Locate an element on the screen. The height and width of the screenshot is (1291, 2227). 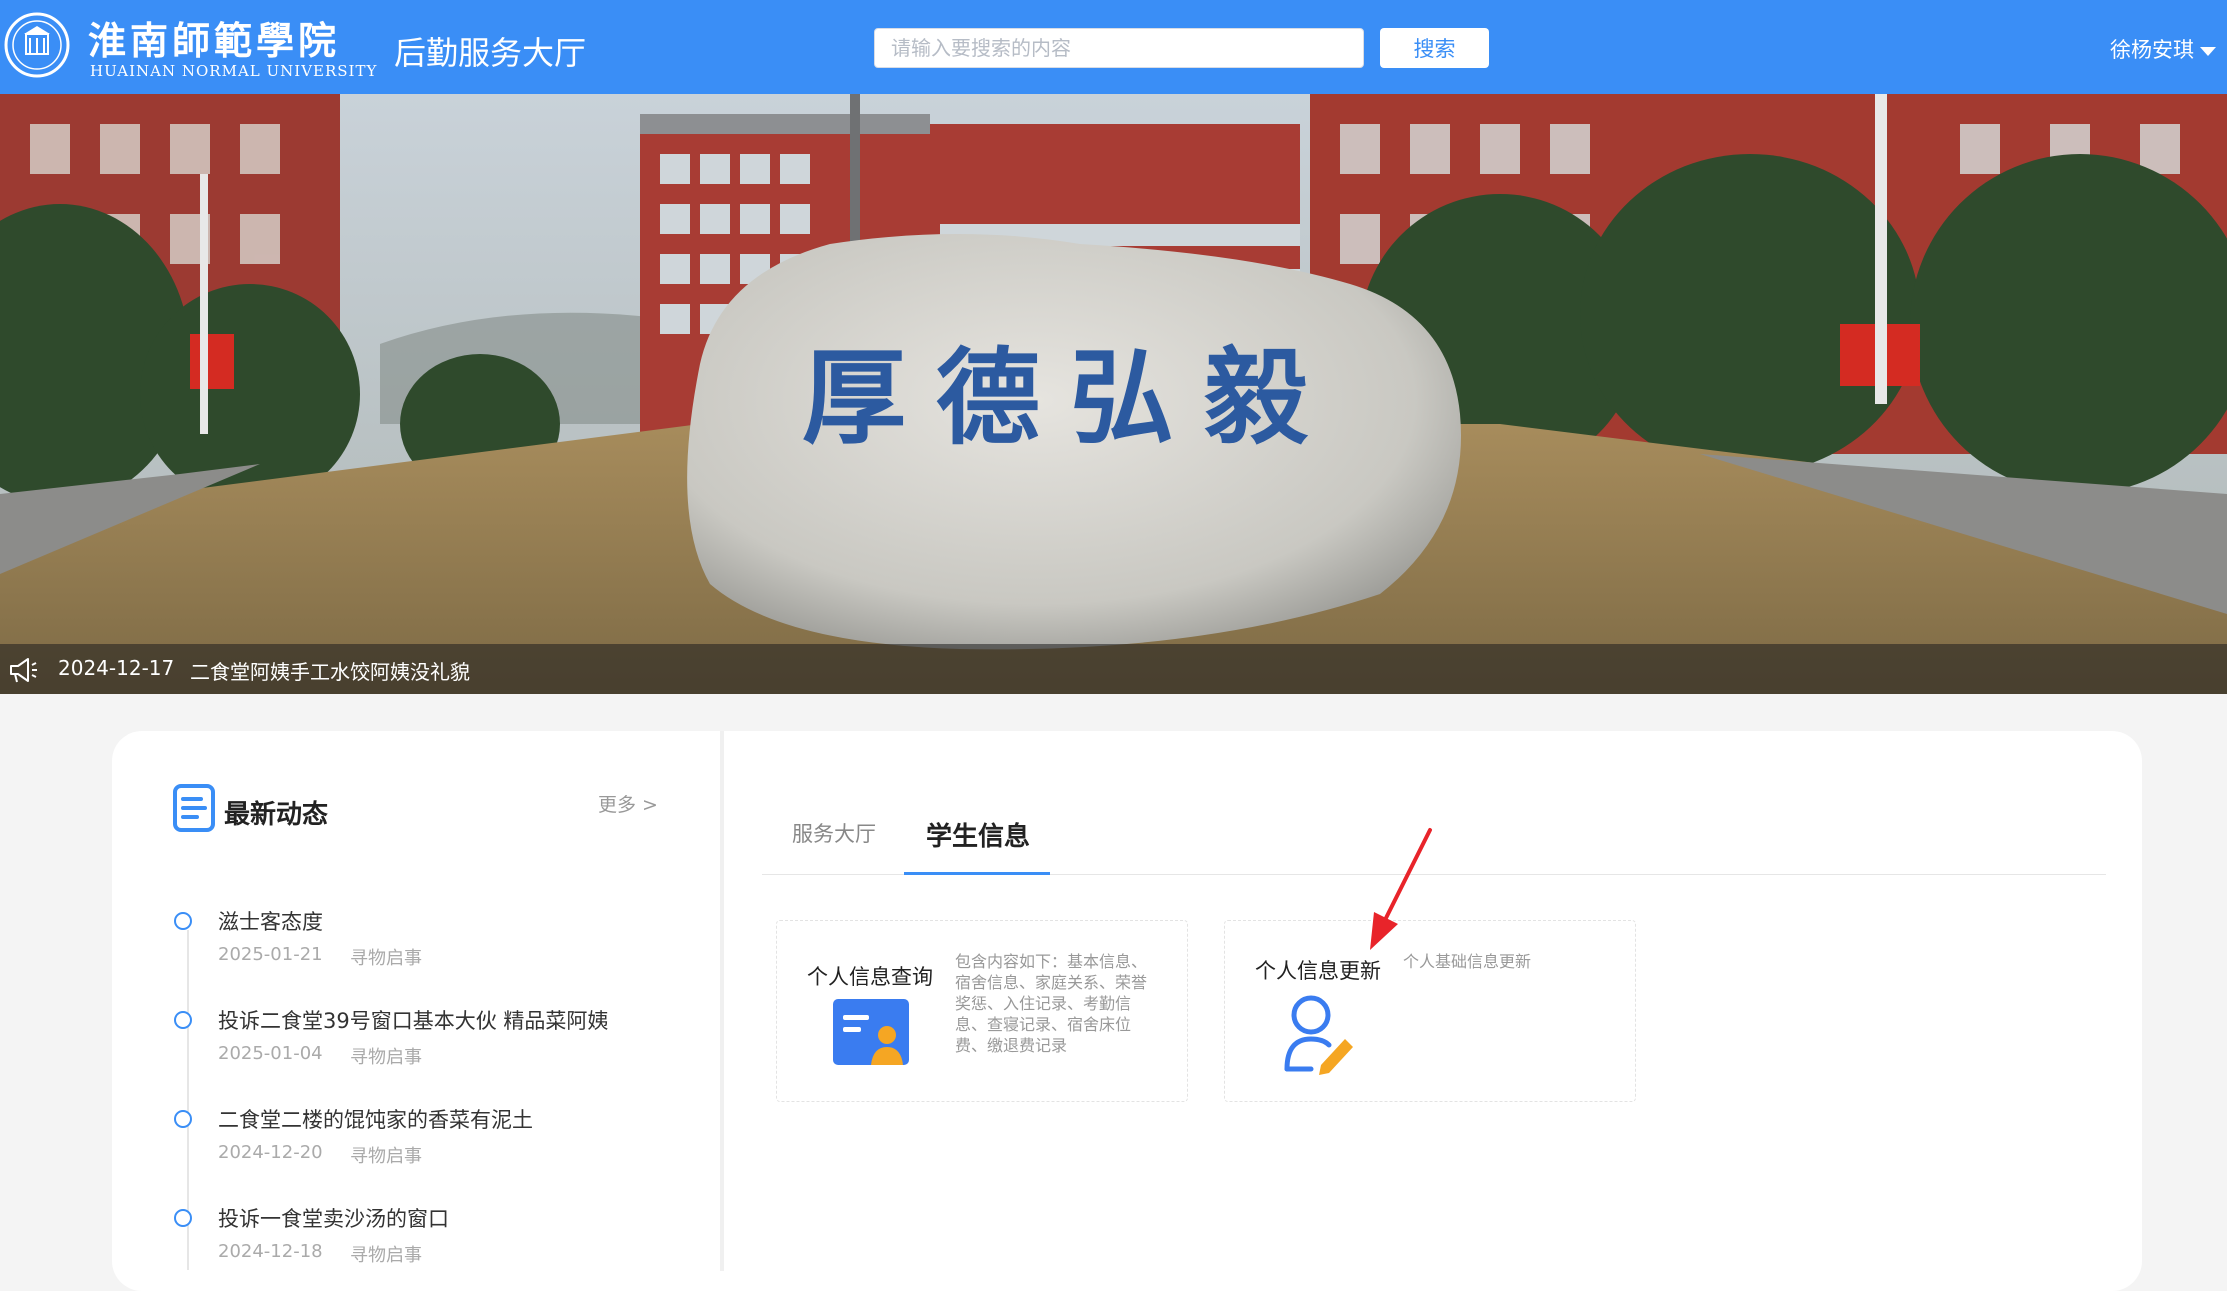
search-button: 搜索 is located at coordinates (1434, 48).